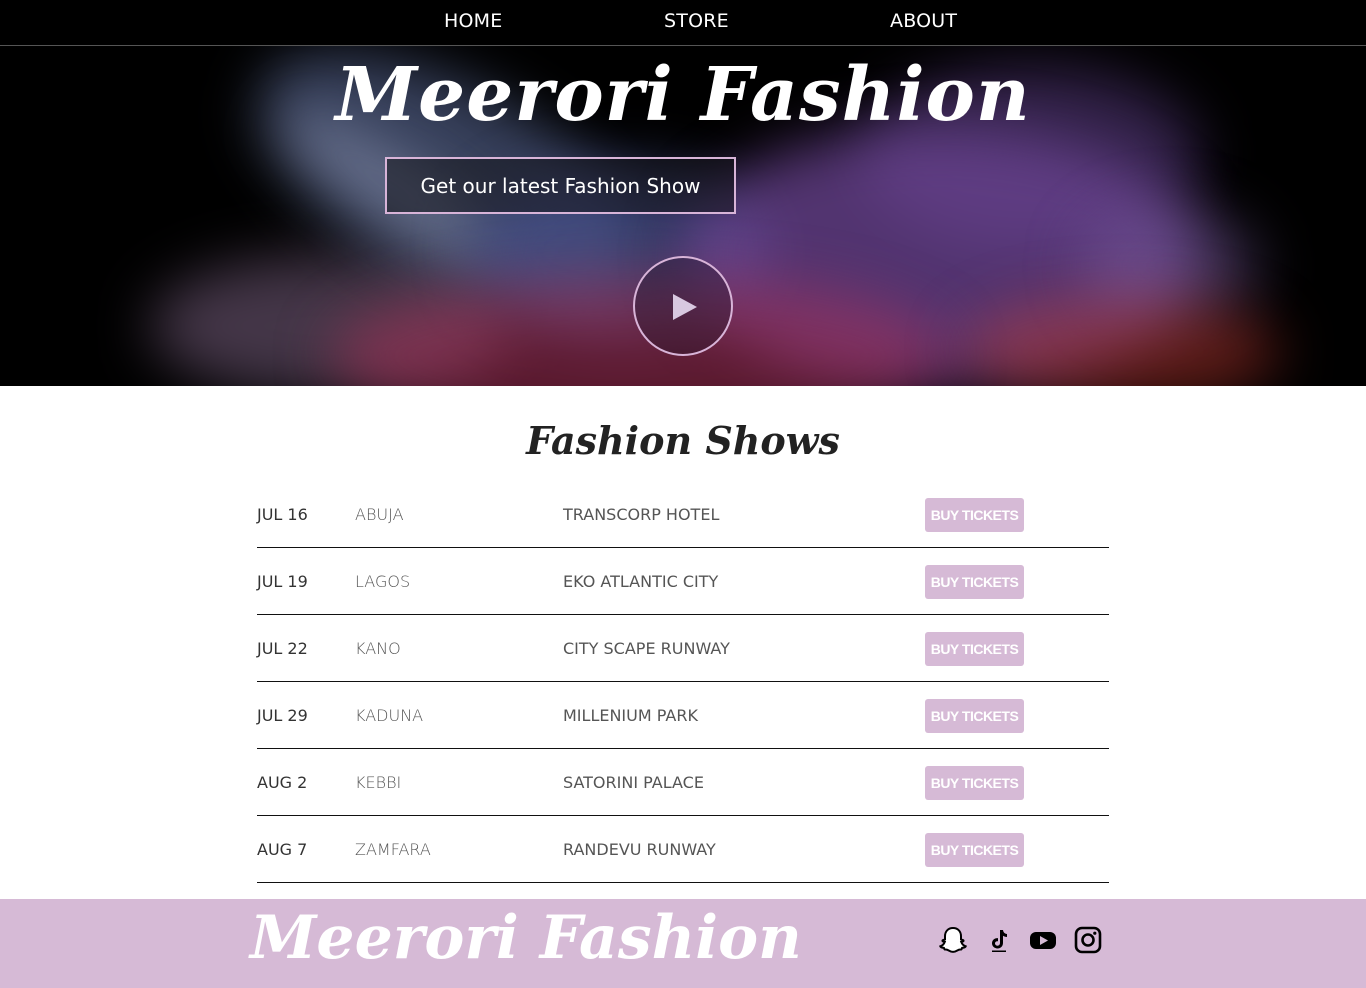  I want to click on show-city: KADUNA, so click(389, 715).